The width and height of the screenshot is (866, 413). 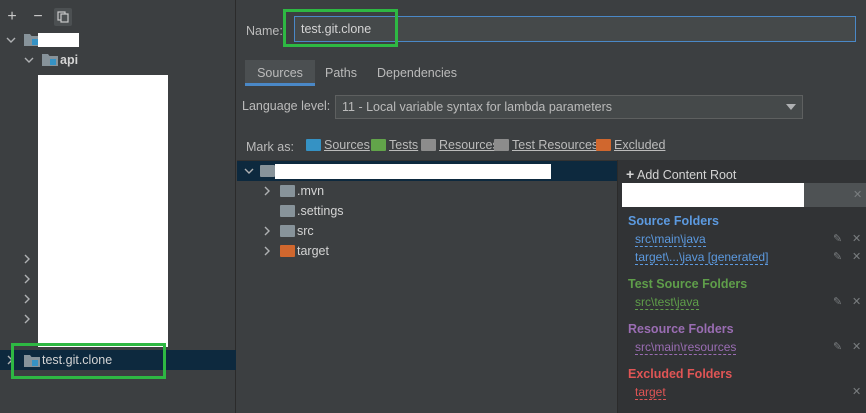 What do you see at coordinates (688, 284) in the screenshot?
I see `test-source-folders-title: Test Source Folders` at bounding box center [688, 284].